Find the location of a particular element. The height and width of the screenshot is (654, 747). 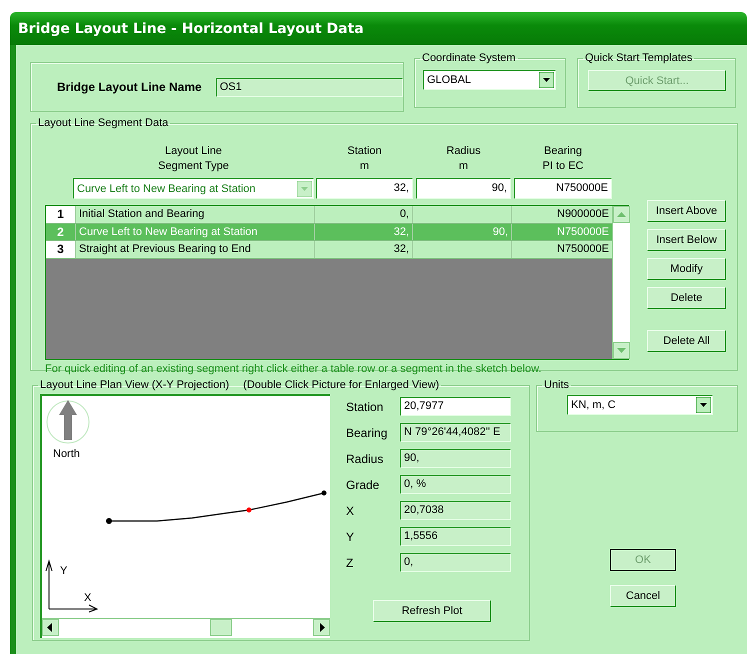

value-field: N 79°26'44,4082'' E is located at coordinates (455, 432).